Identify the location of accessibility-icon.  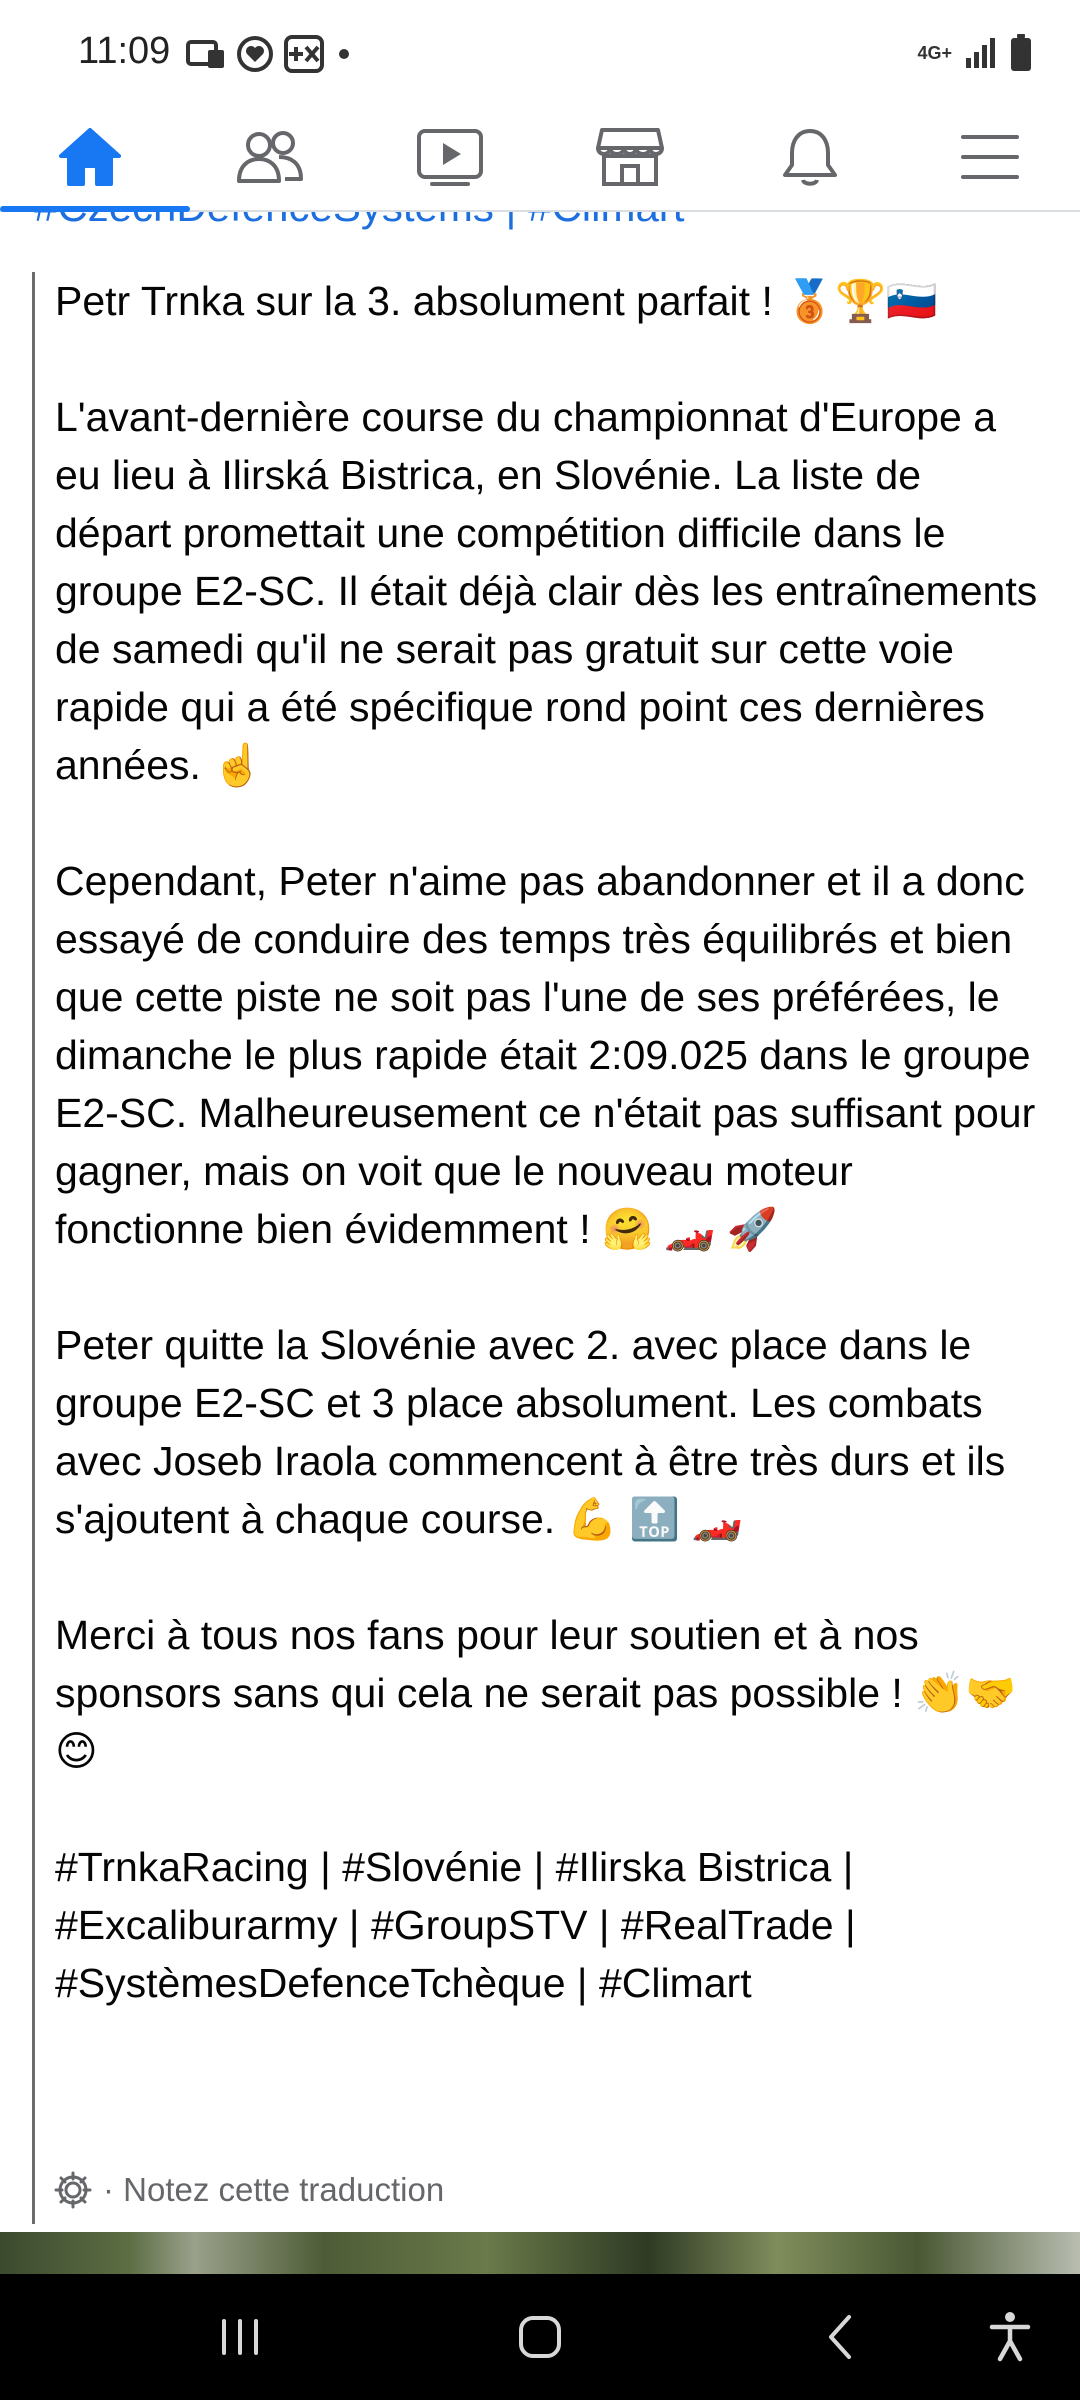
(1010, 2337).